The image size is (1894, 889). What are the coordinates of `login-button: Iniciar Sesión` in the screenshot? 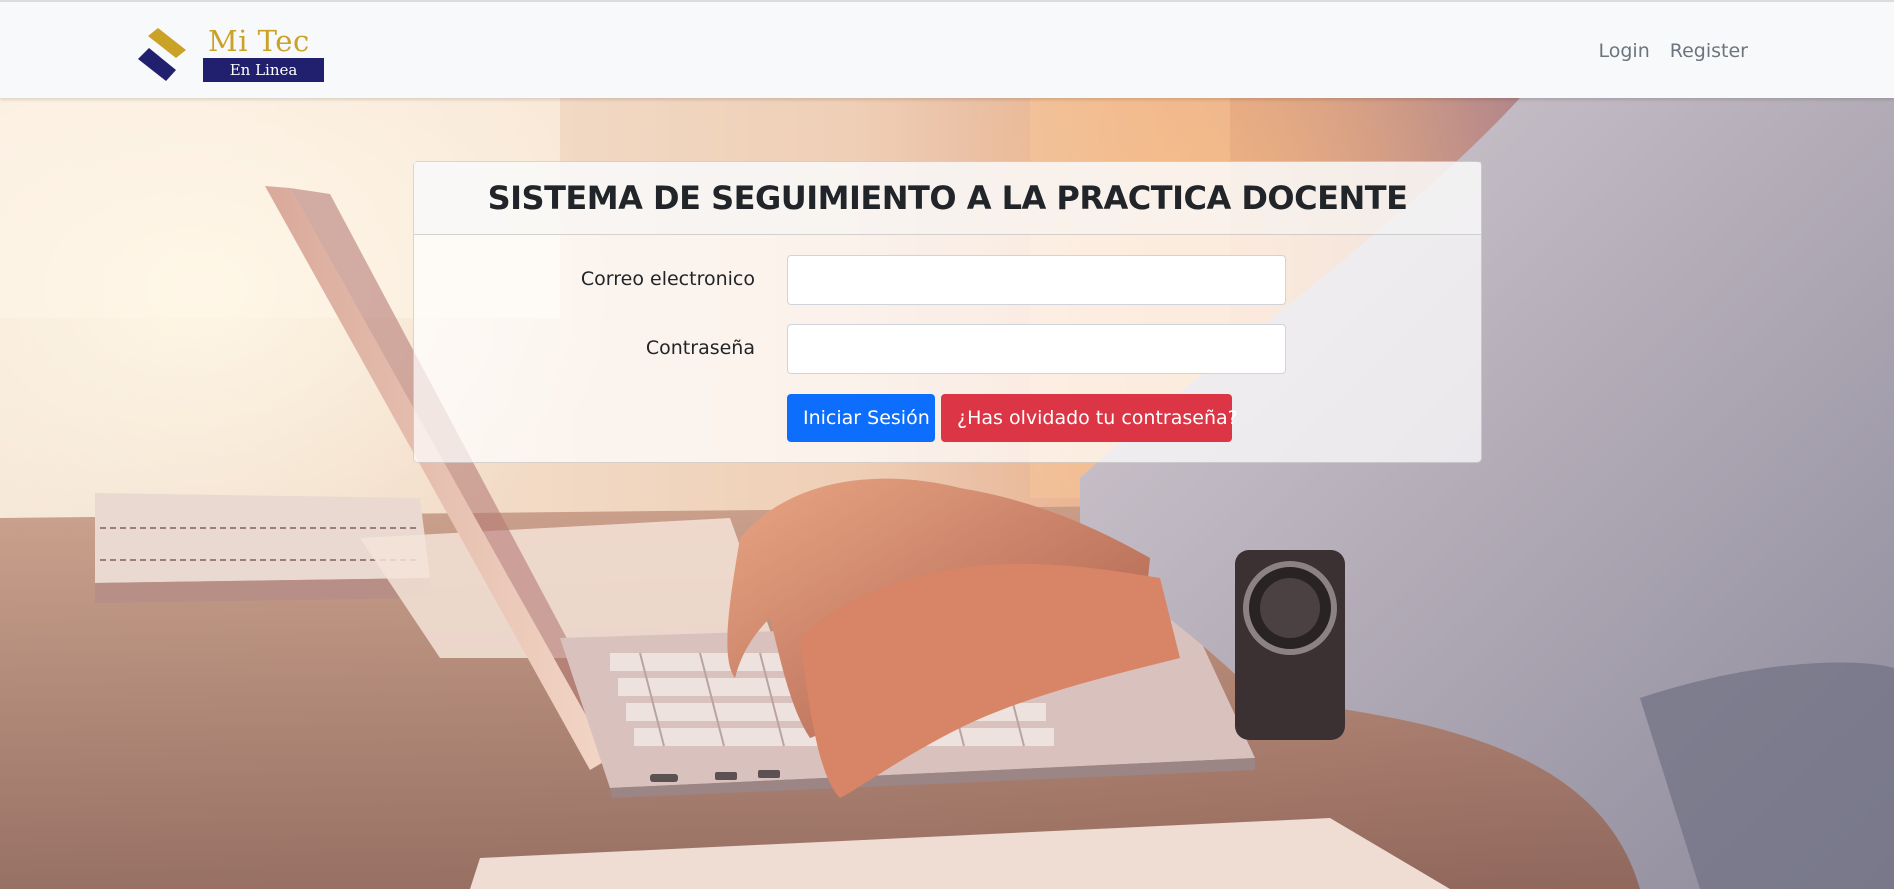 It's located at (861, 418).